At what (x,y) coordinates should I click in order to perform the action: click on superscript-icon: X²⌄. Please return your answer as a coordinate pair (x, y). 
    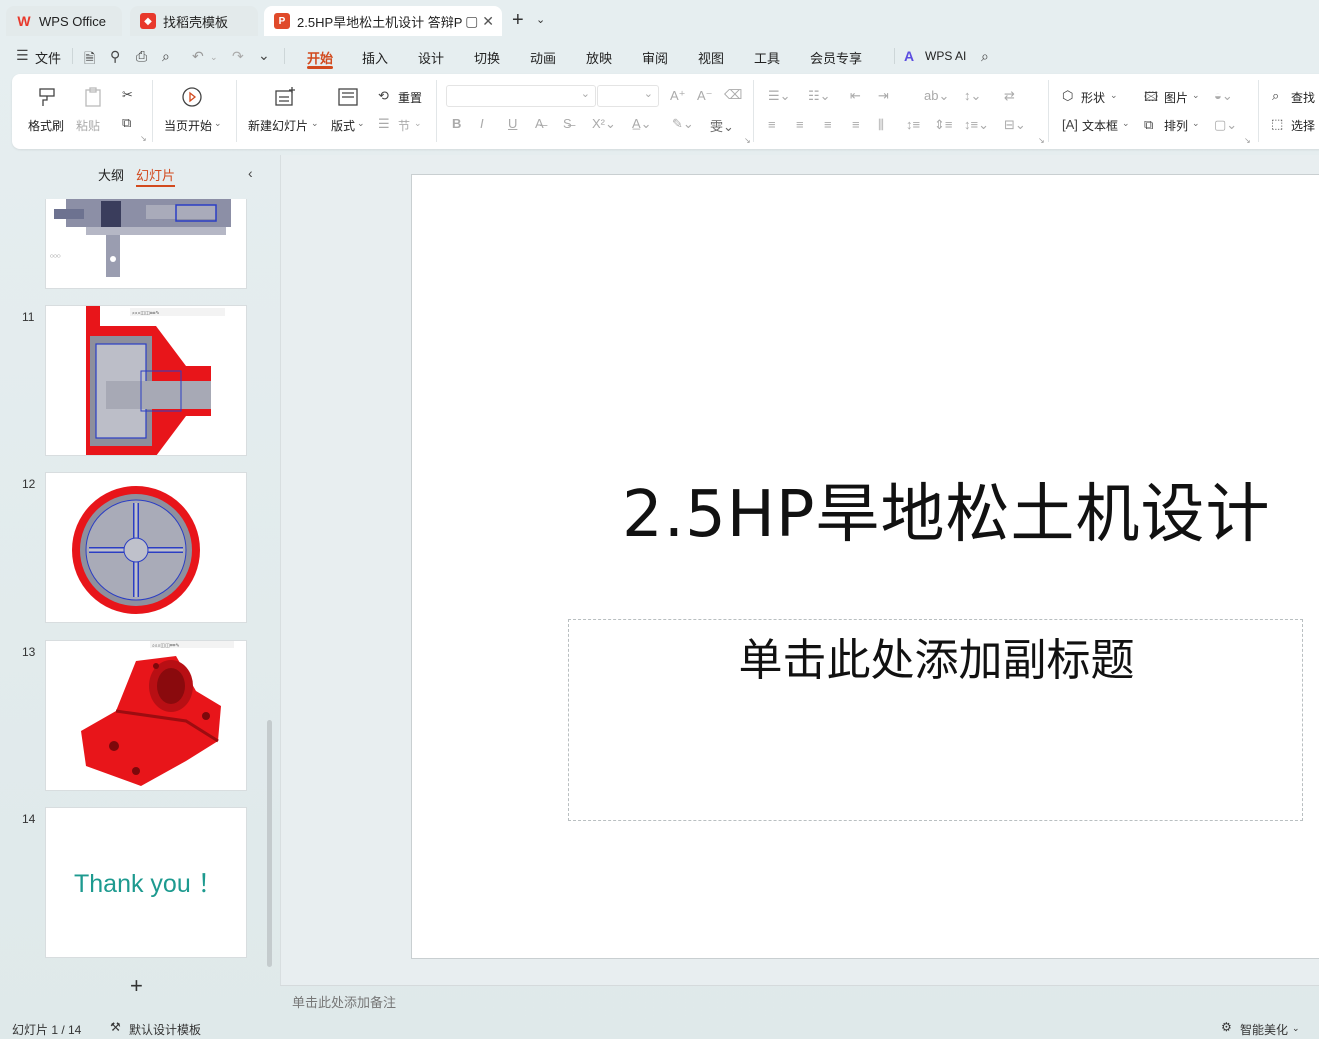
    Looking at the image, I should click on (604, 124).